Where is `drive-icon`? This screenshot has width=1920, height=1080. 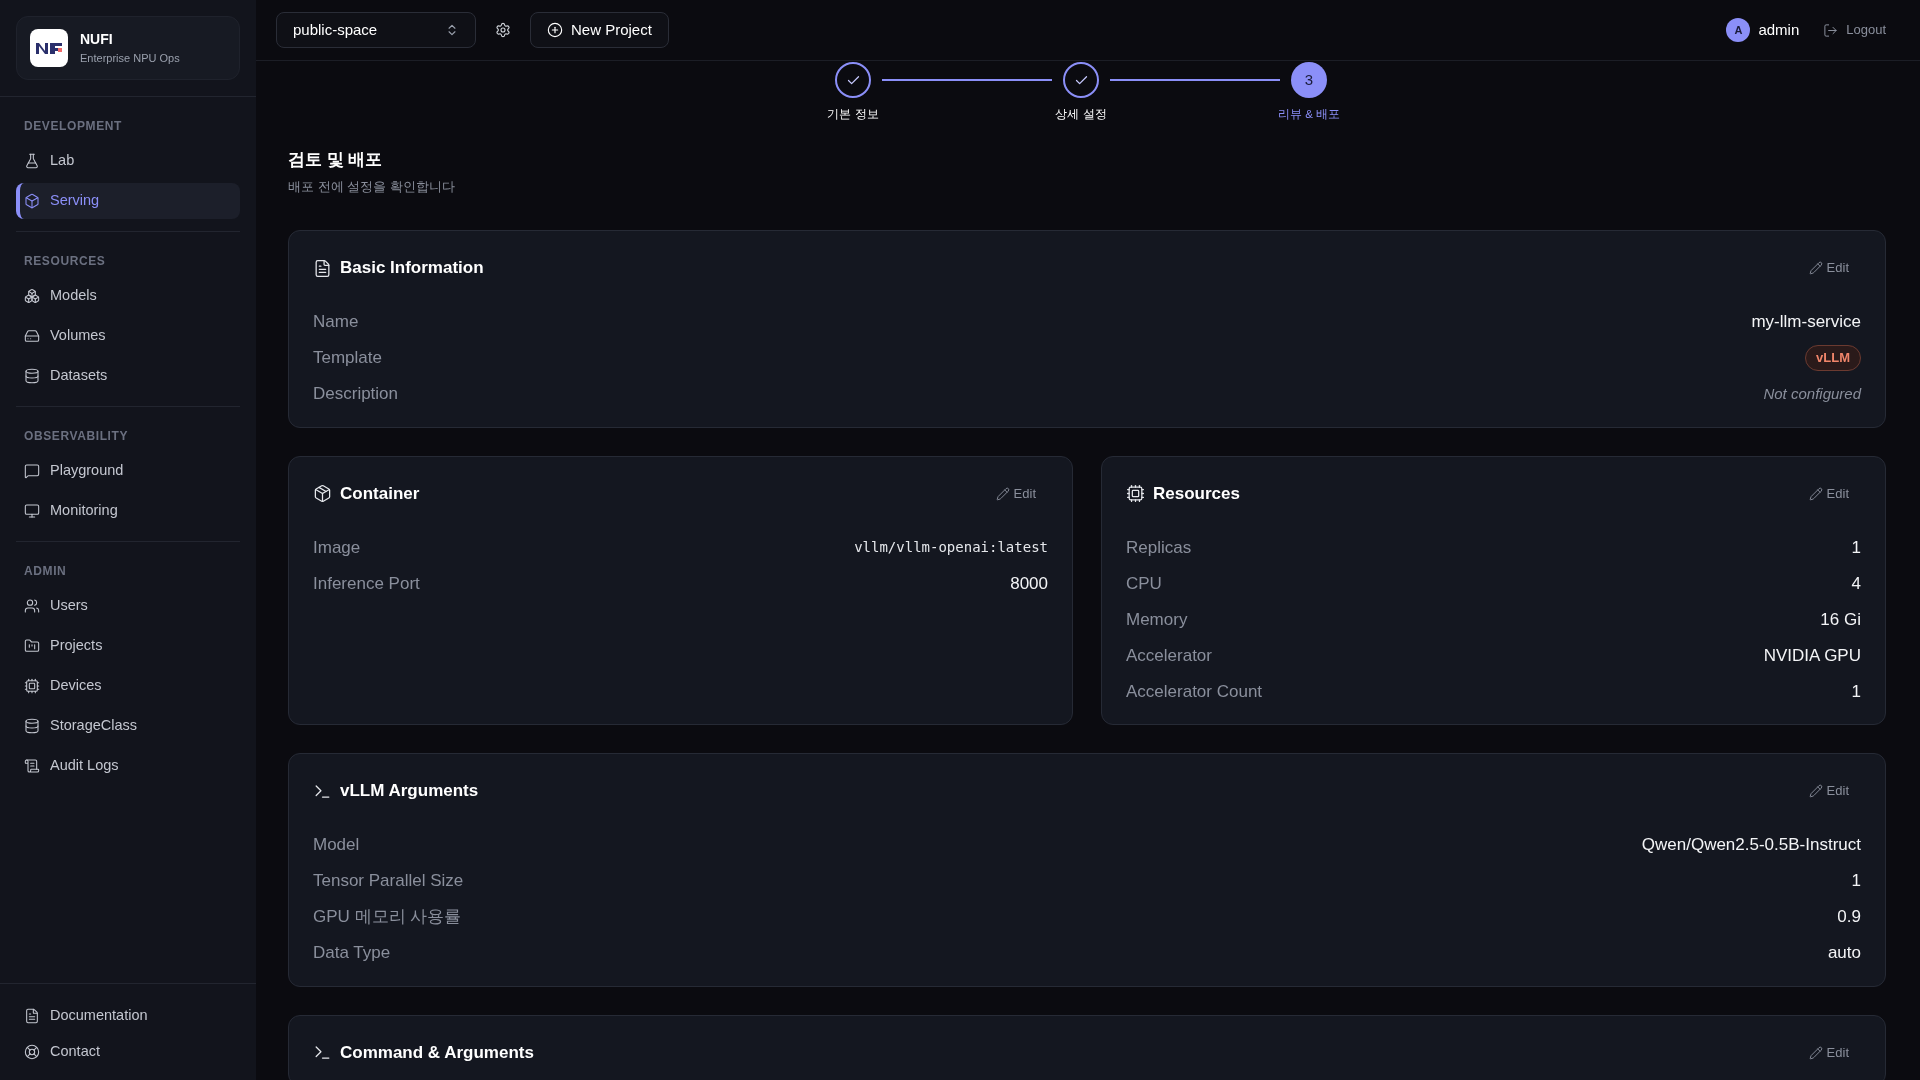
drive-icon is located at coordinates (32, 336).